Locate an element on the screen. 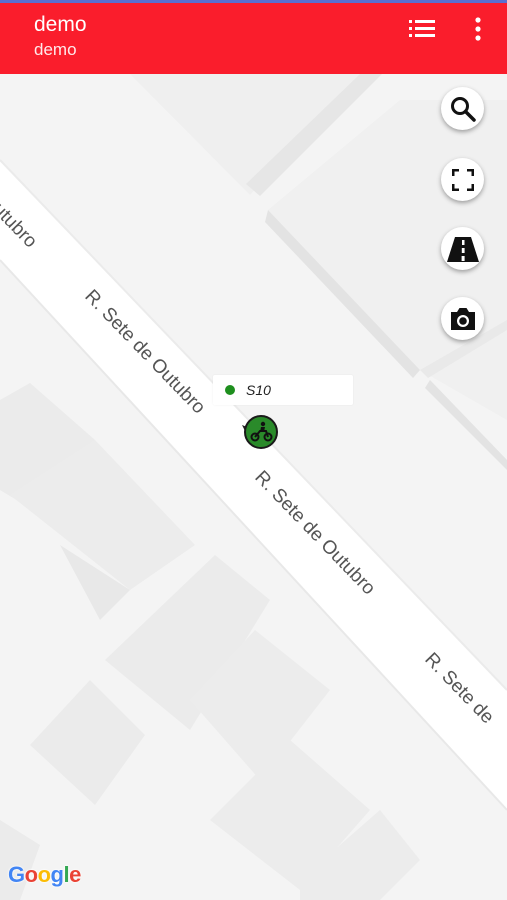 This screenshot has height=900, width=507. vehicle-status-dot is located at coordinates (230, 390).